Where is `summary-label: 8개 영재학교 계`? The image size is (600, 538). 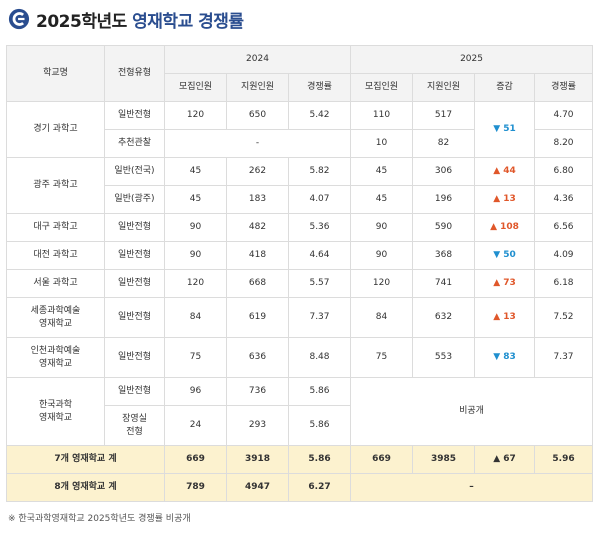
summary-label: 8개 영재학교 계 is located at coordinates (85, 487).